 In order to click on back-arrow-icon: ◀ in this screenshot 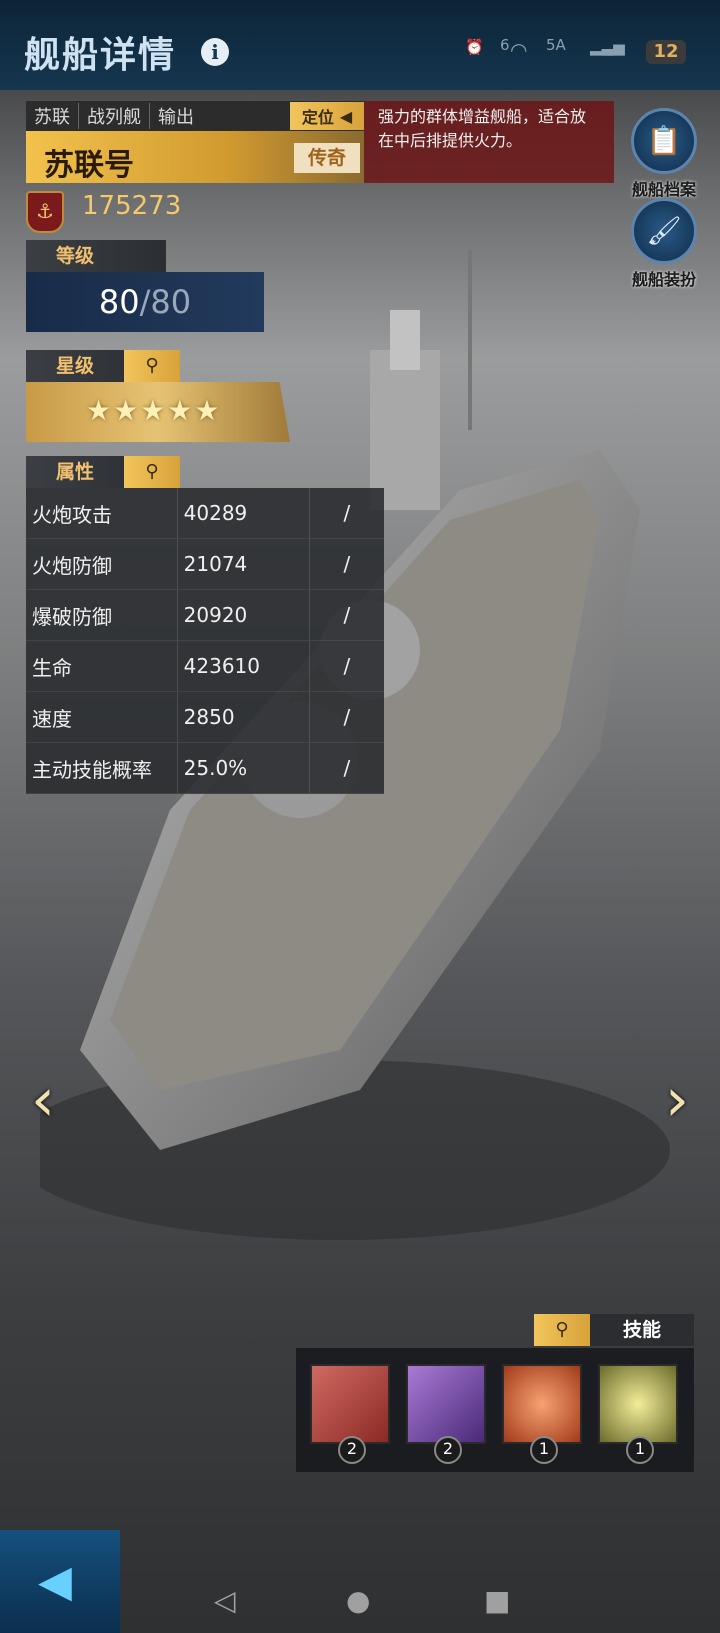, I will do `click(55, 1581)`.